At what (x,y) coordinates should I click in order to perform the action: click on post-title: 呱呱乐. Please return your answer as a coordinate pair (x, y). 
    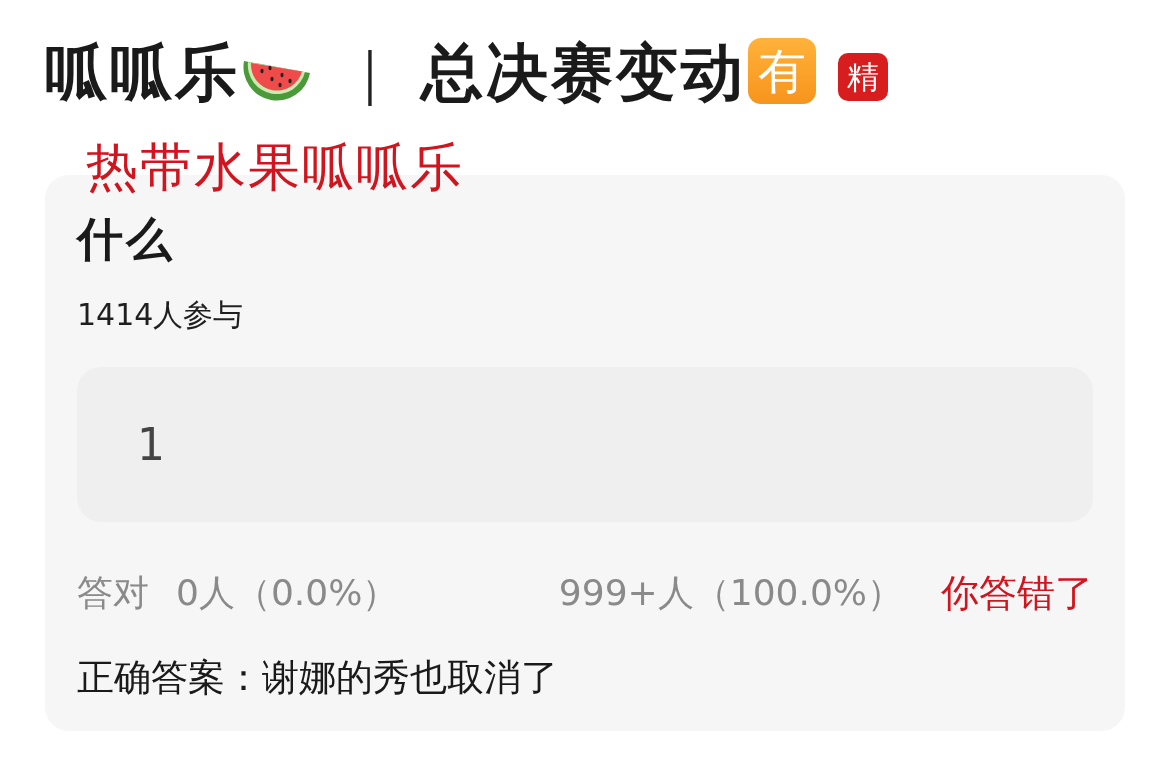
    Looking at the image, I should click on (142, 73).